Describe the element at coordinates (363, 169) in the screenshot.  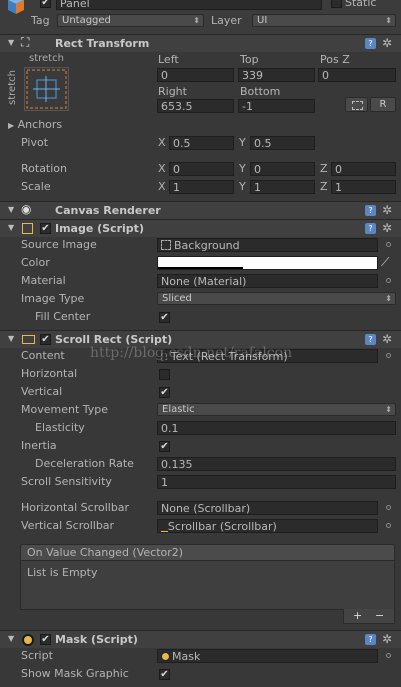
I see `rot-z-field: 0` at that location.